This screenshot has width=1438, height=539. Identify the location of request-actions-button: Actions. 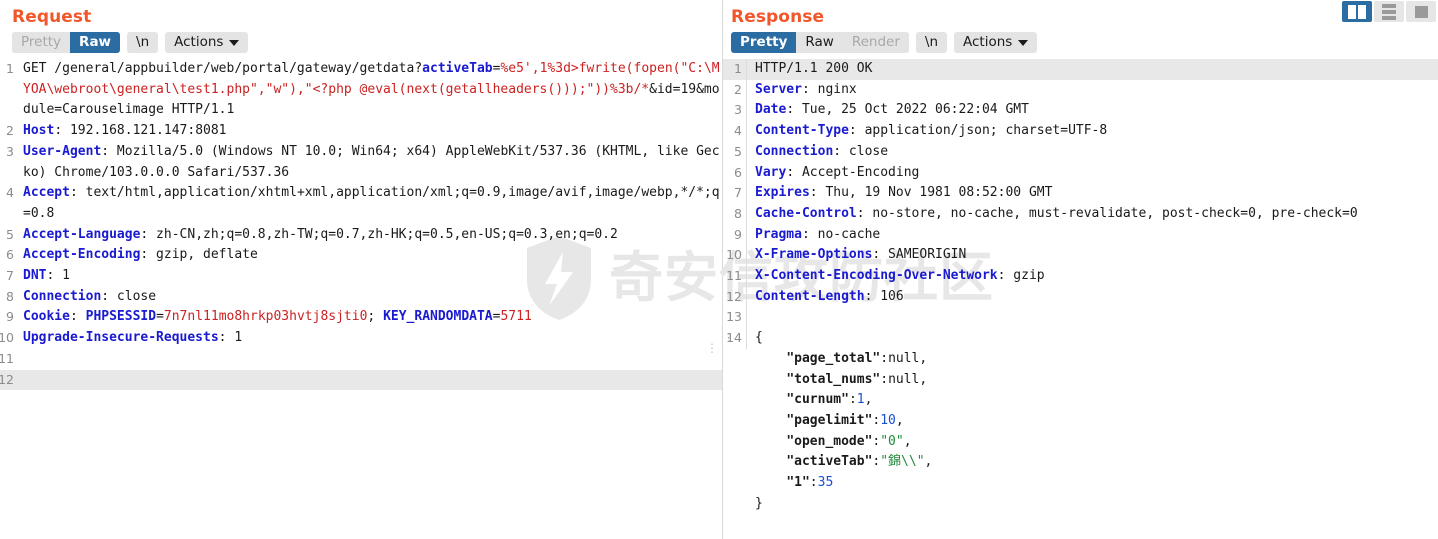
(207, 42).